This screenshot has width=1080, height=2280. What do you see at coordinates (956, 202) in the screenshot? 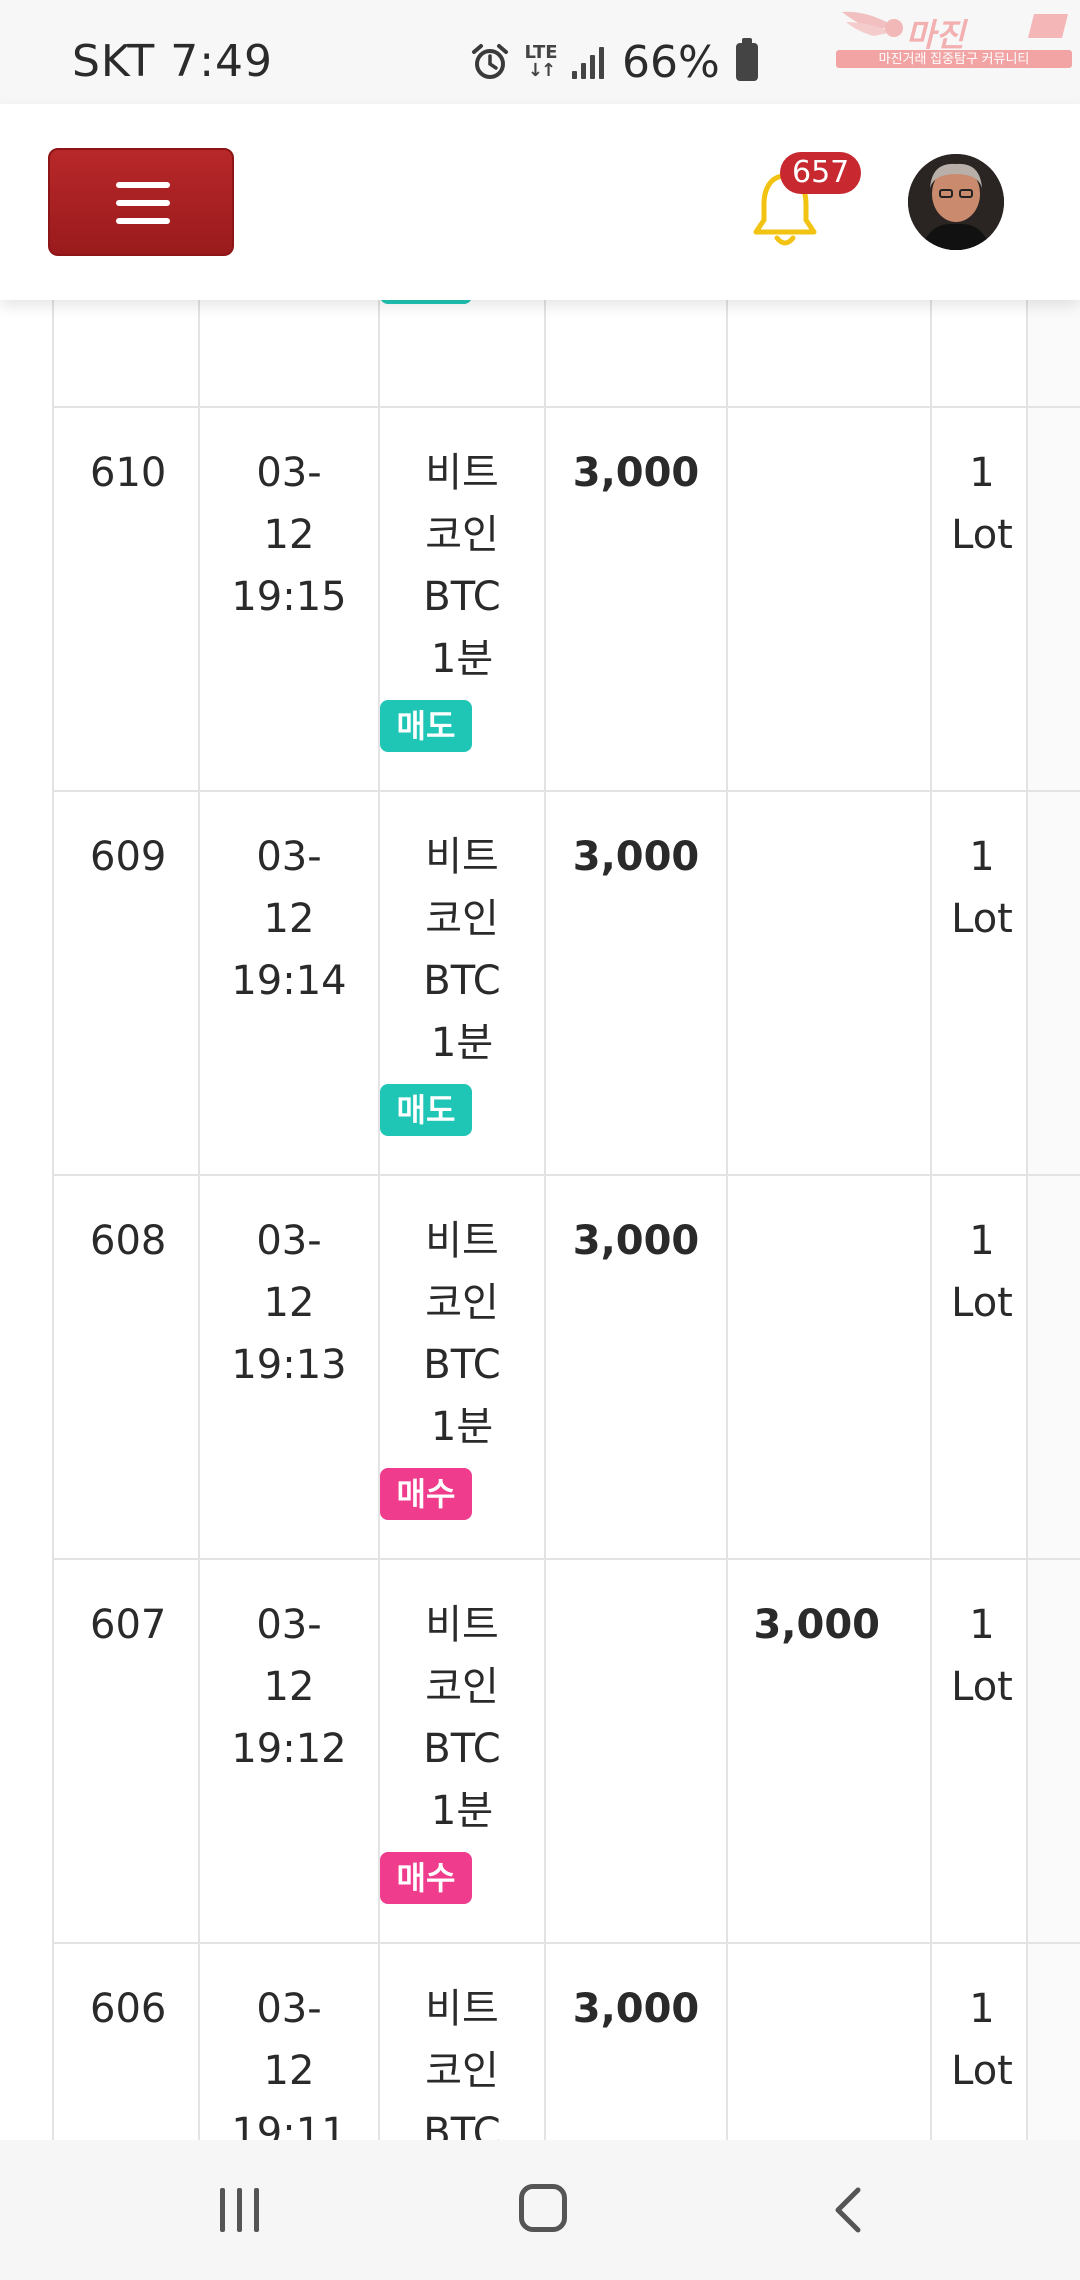
I see `avatar` at bounding box center [956, 202].